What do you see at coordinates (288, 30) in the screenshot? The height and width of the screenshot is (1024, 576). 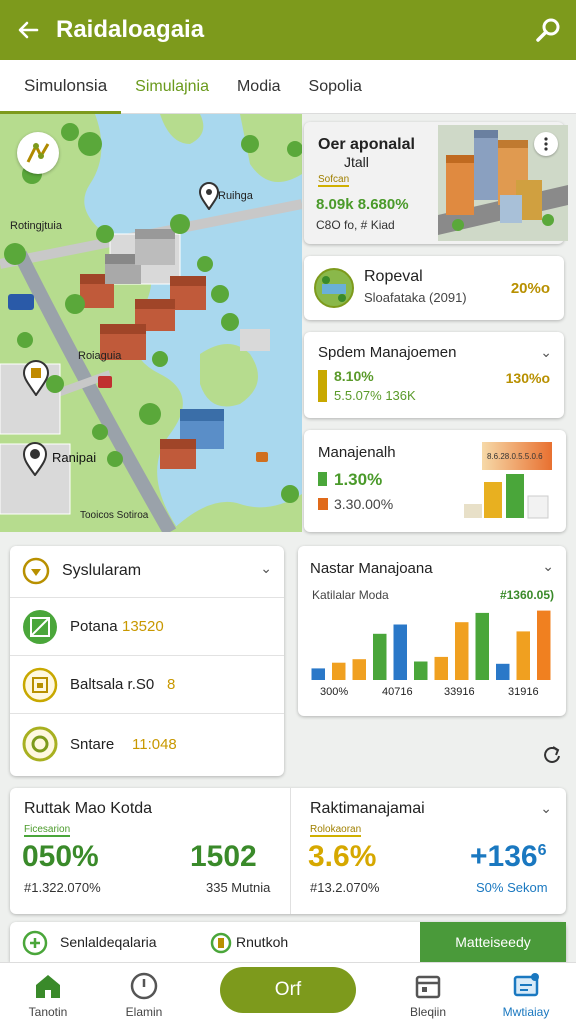 I see `app-header: Raidaloagaia` at bounding box center [288, 30].